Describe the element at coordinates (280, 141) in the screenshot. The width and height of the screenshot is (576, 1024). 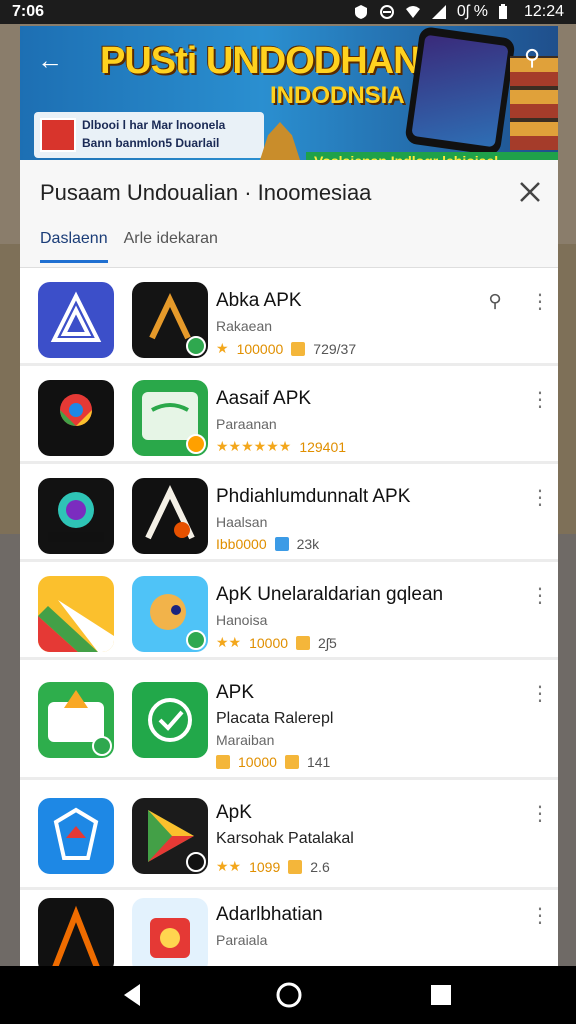
I see `temple-illustration` at that location.